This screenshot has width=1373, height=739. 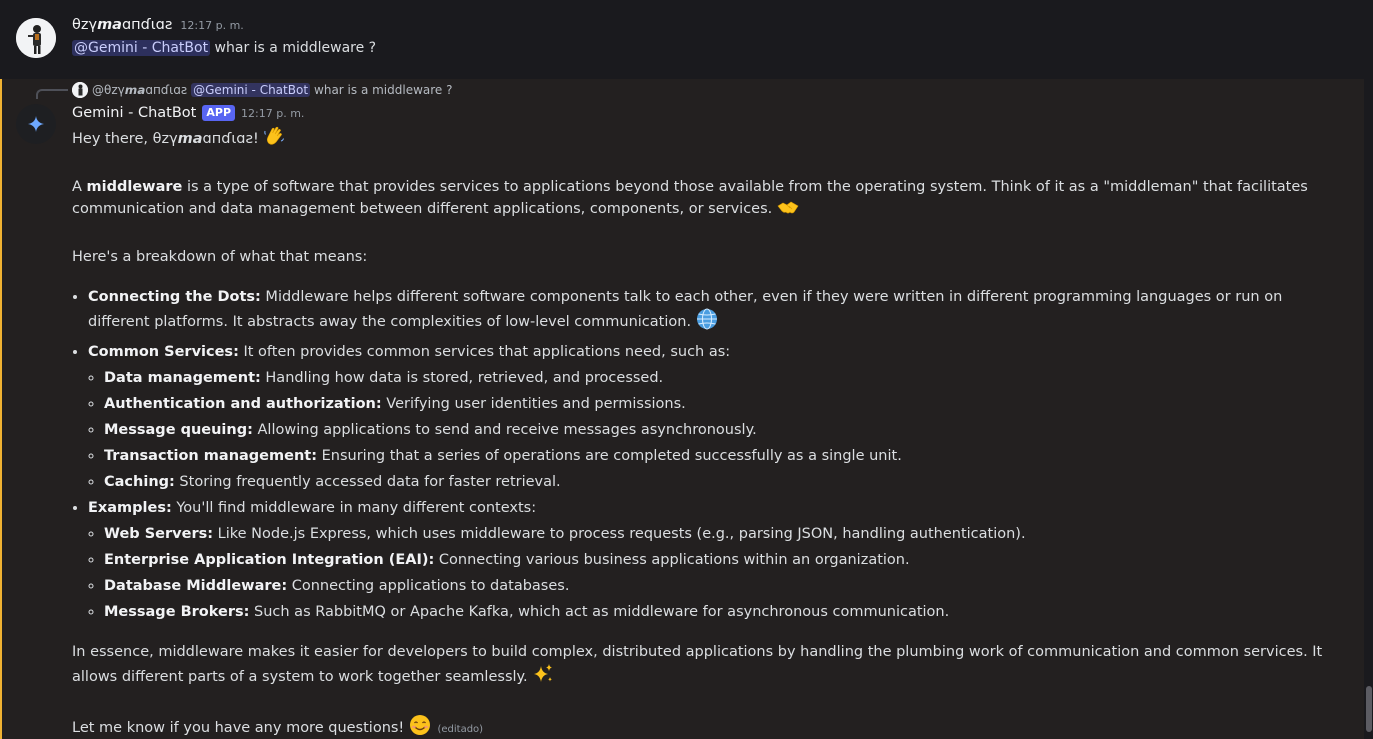 What do you see at coordinates (141, 48) in the screenshot?
I see `bot-mention: @Gemini - ChatBot` at bounding box center [141, 48].